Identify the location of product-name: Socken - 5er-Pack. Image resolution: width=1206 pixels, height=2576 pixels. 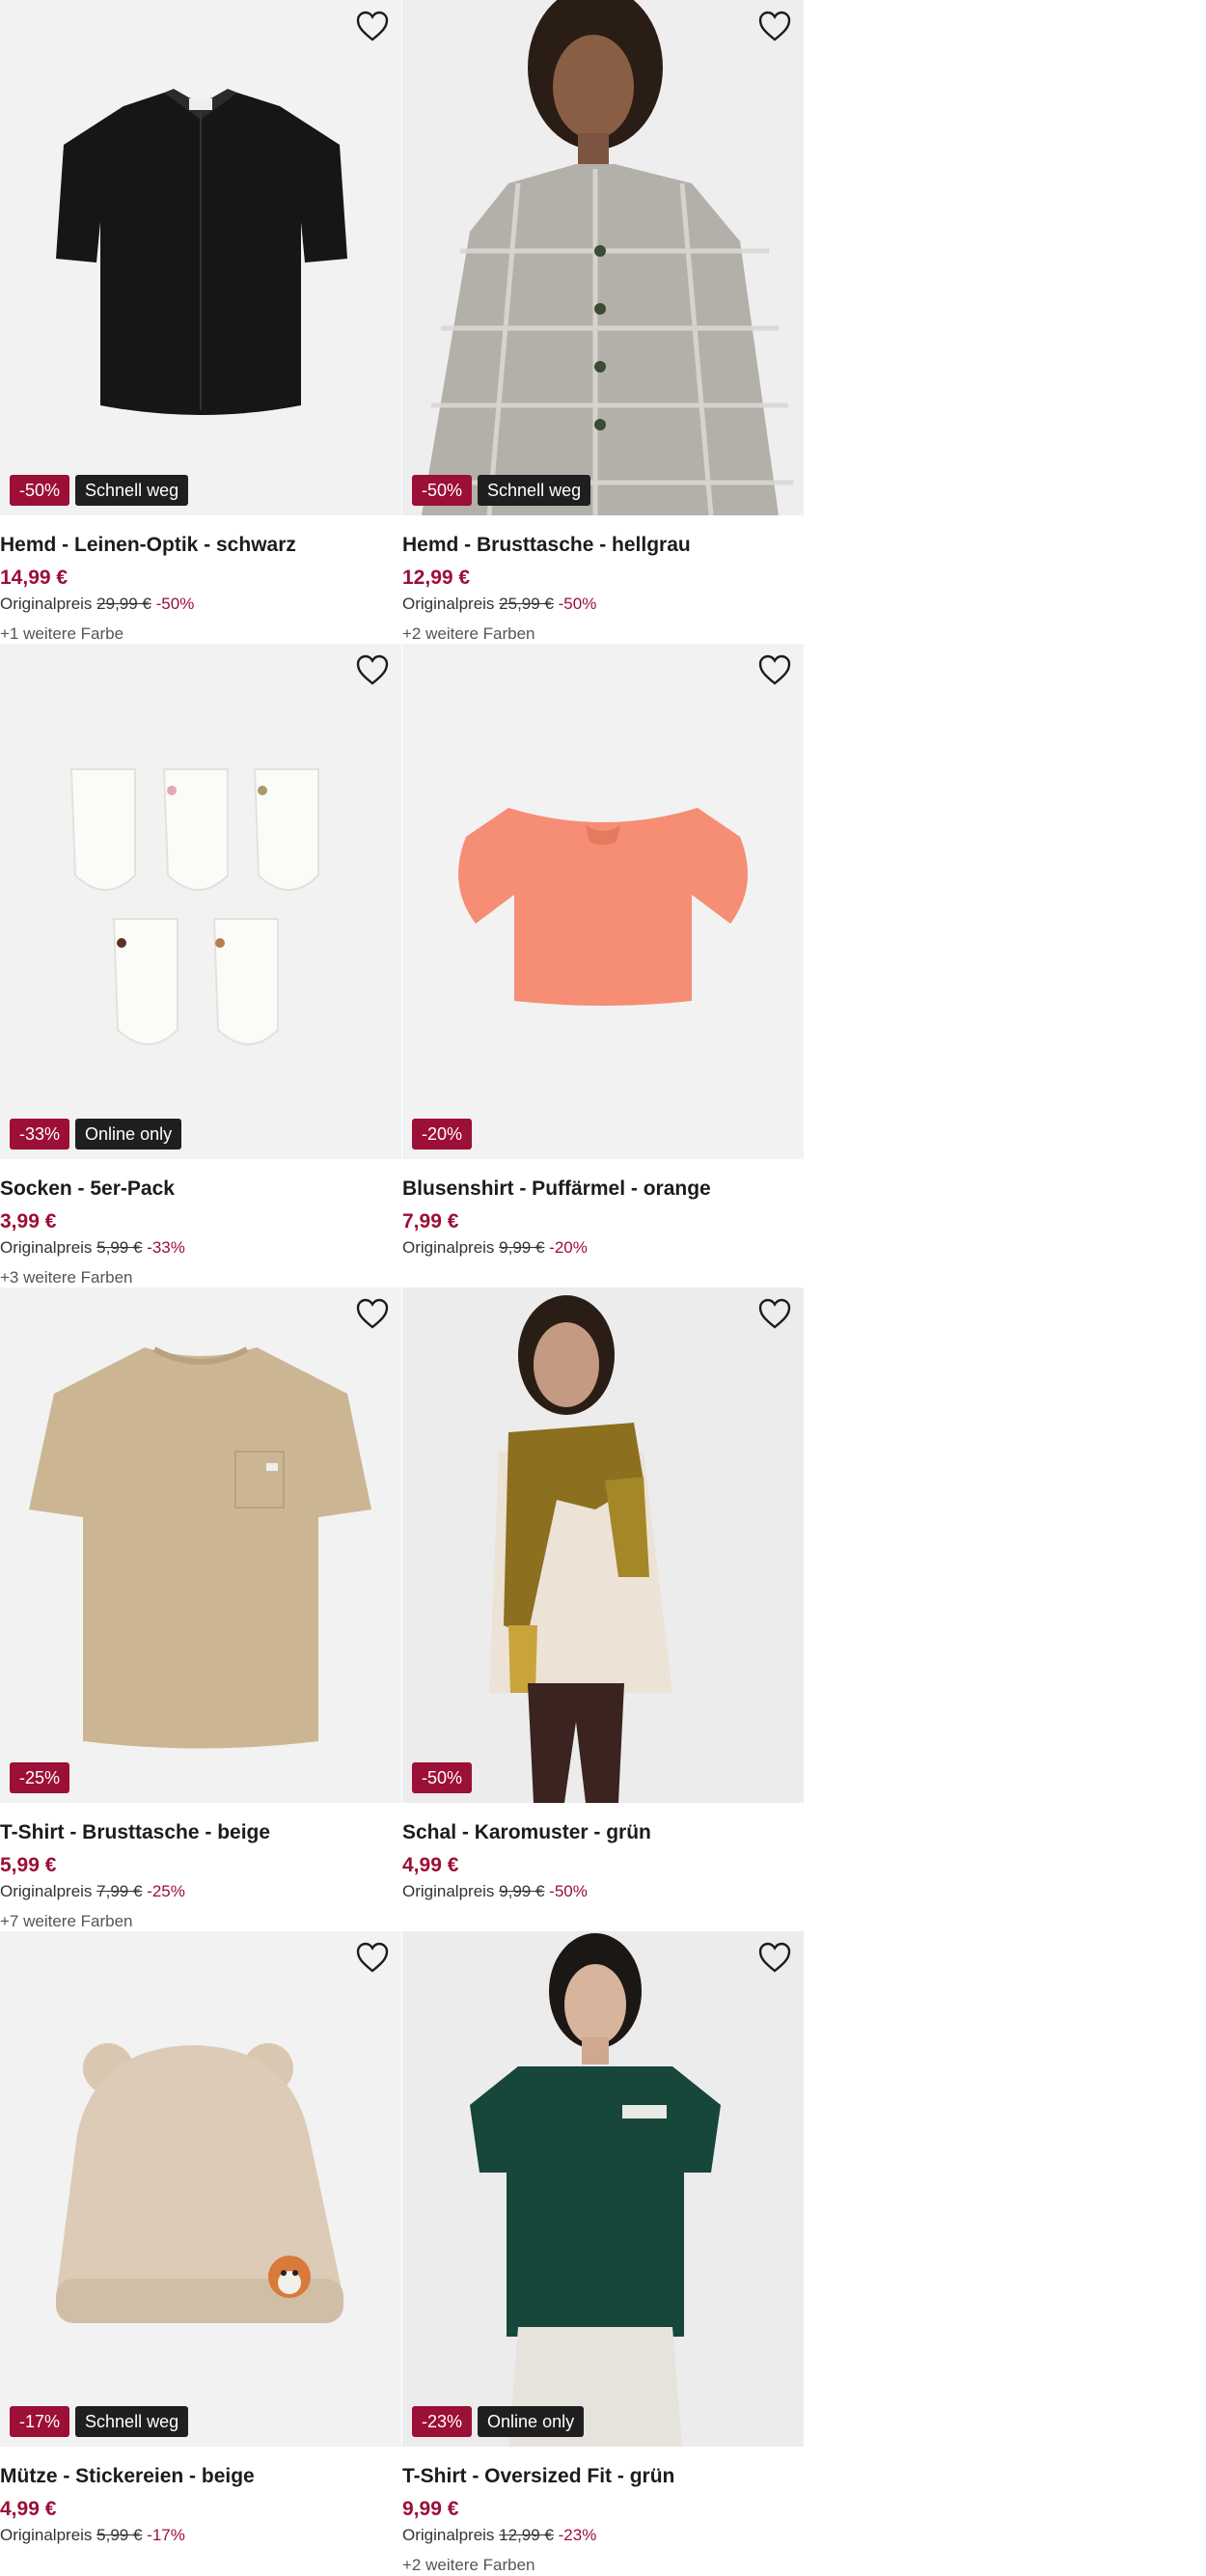
(201, 1189).